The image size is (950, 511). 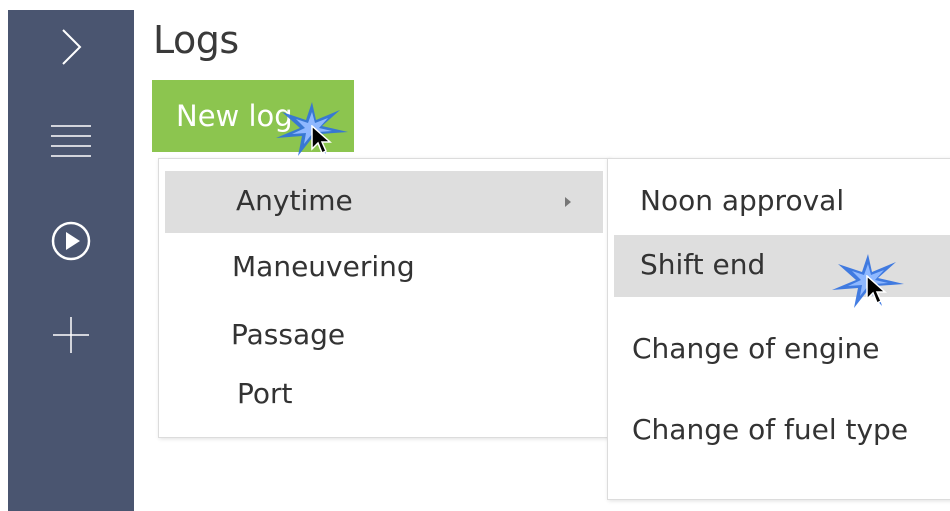 What do you see at coordinates (703, 264) in the screenshot?
I see `submenu-item-label: Shift end` at bounding box center [703, 264].